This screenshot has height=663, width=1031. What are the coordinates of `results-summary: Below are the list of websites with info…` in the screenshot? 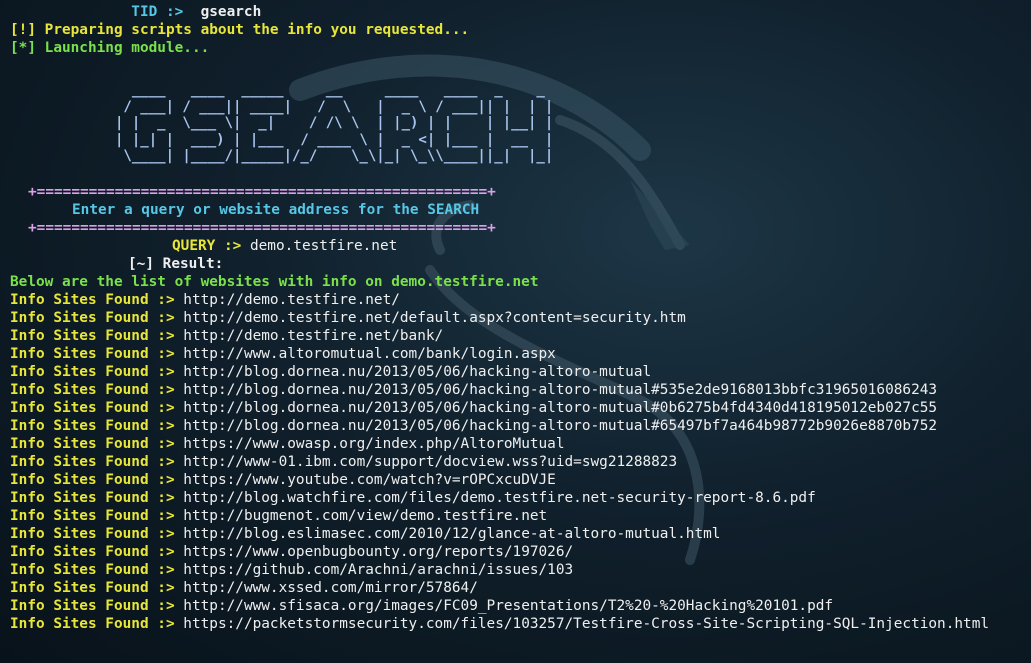 It's located at (274, 282).